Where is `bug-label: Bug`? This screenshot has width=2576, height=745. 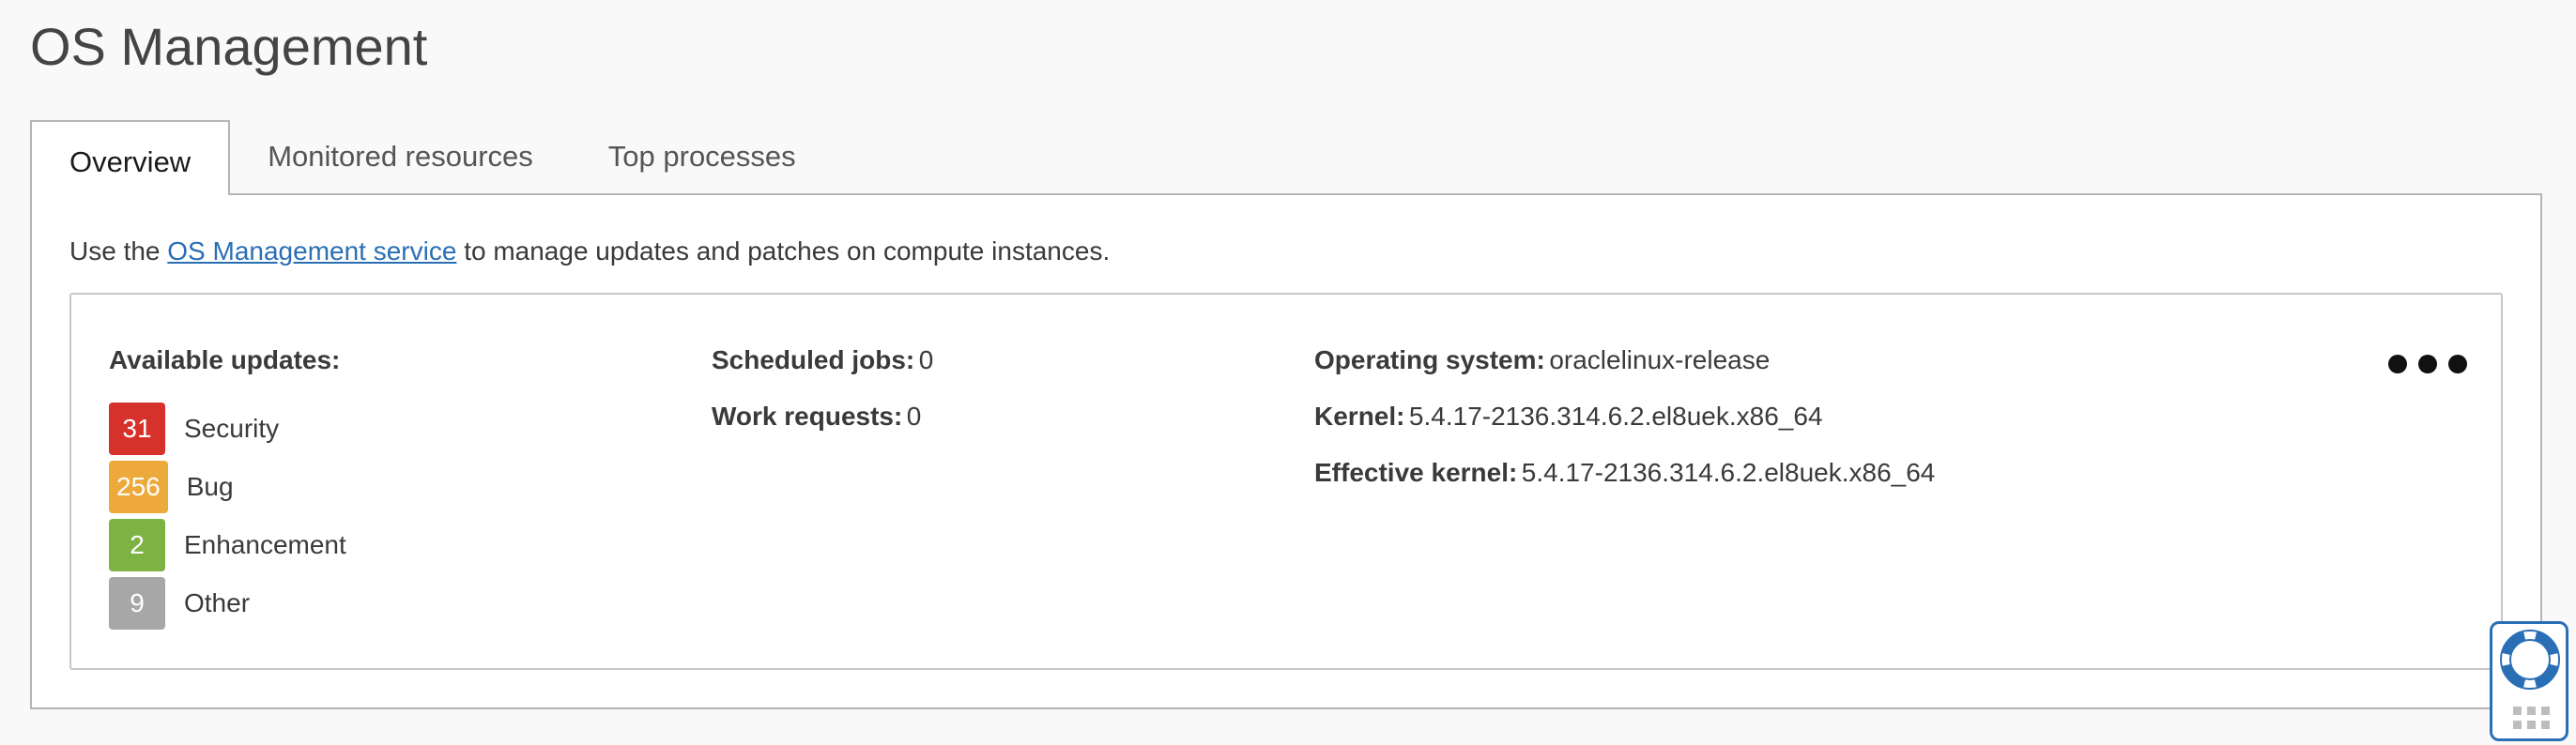
bug-label: Bug is located at coordinates (210, 486).